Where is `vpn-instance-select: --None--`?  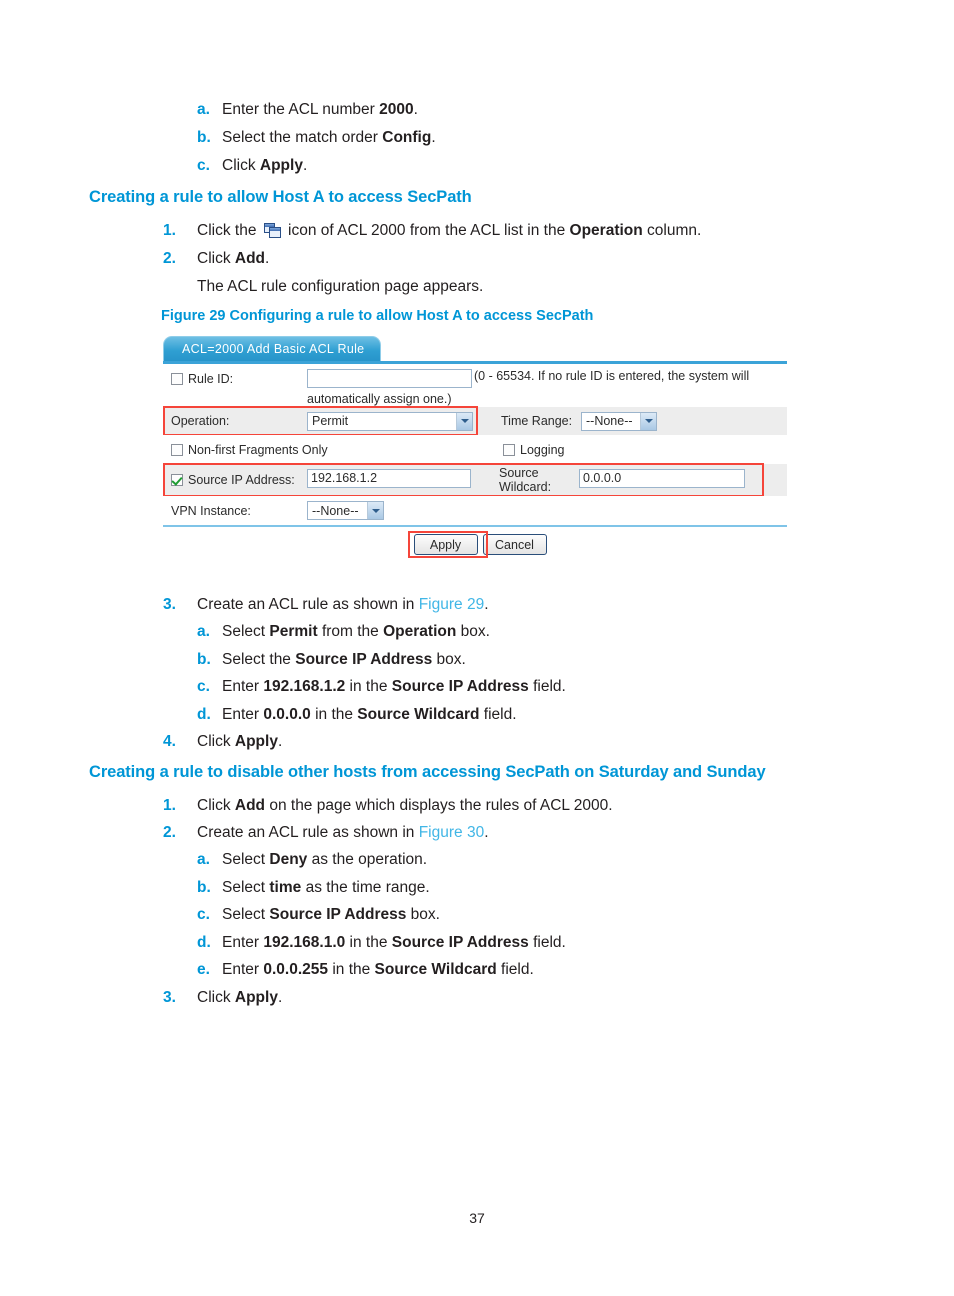
vpn-instance-select: --None-- is located at coordinates (345, 510).